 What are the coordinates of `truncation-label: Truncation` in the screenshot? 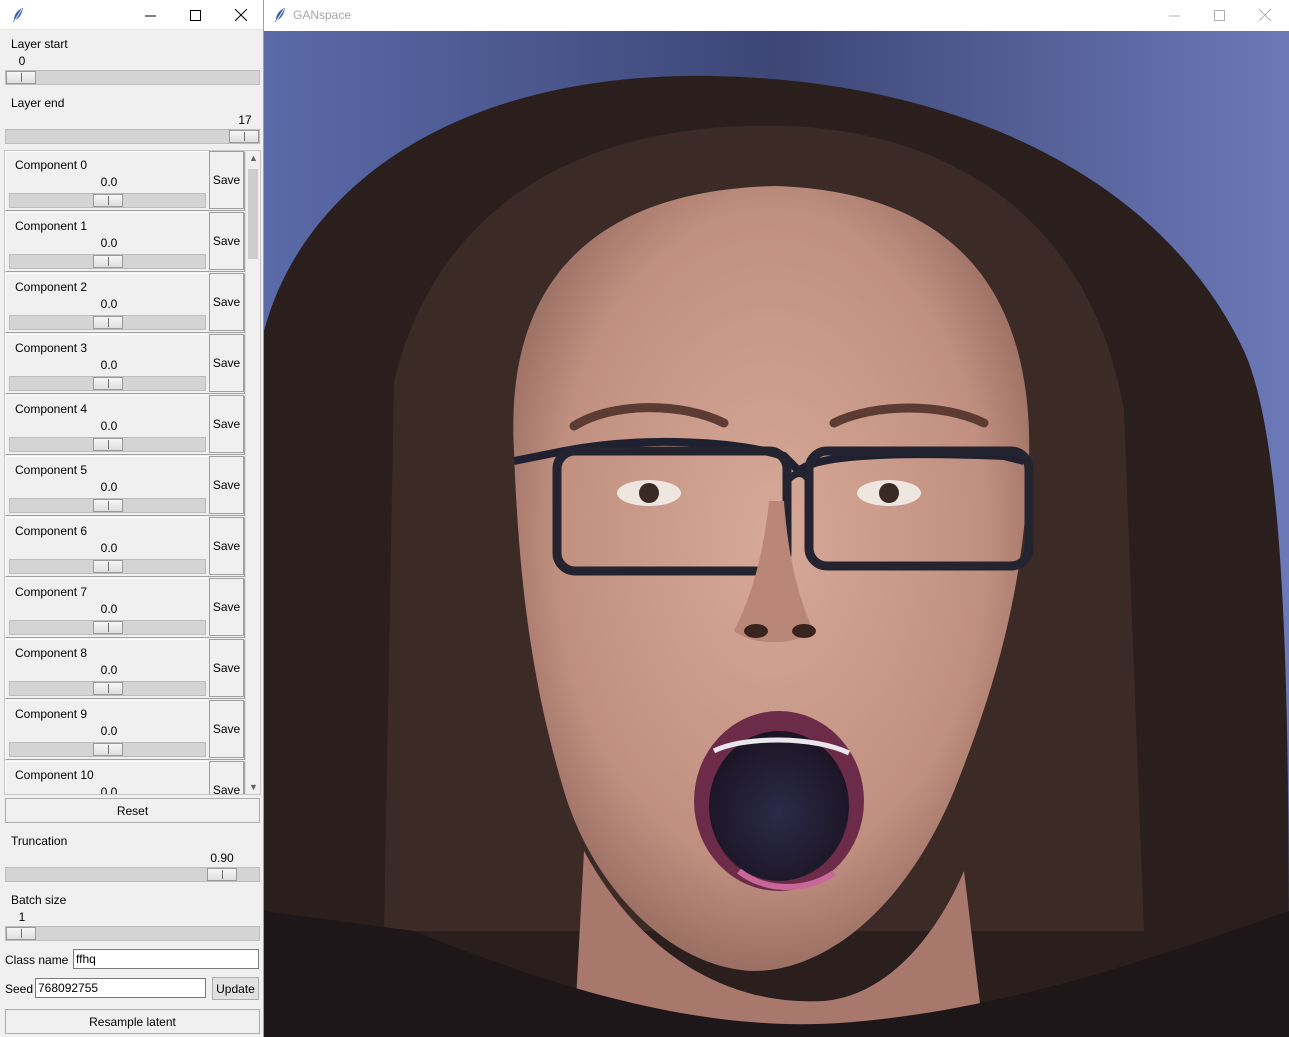 It's located at (39, 841).